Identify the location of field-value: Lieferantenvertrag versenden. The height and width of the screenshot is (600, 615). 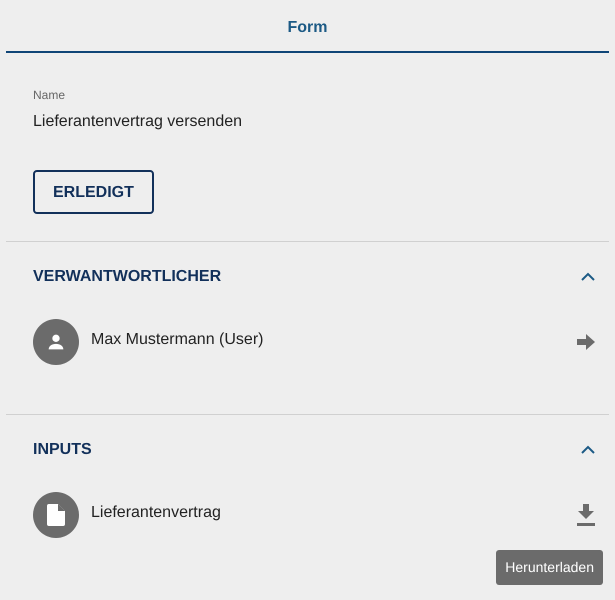
(137, 122).